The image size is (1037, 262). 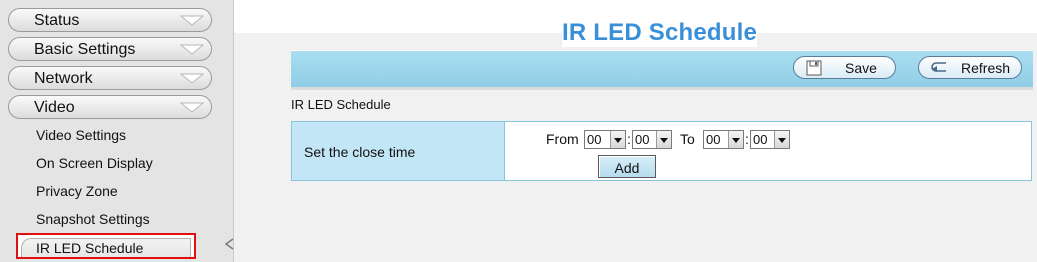 What do you see at coordinates (57, 20) in the screenshot?
I see `menu-label: Status` at bounding box center [57, 20].